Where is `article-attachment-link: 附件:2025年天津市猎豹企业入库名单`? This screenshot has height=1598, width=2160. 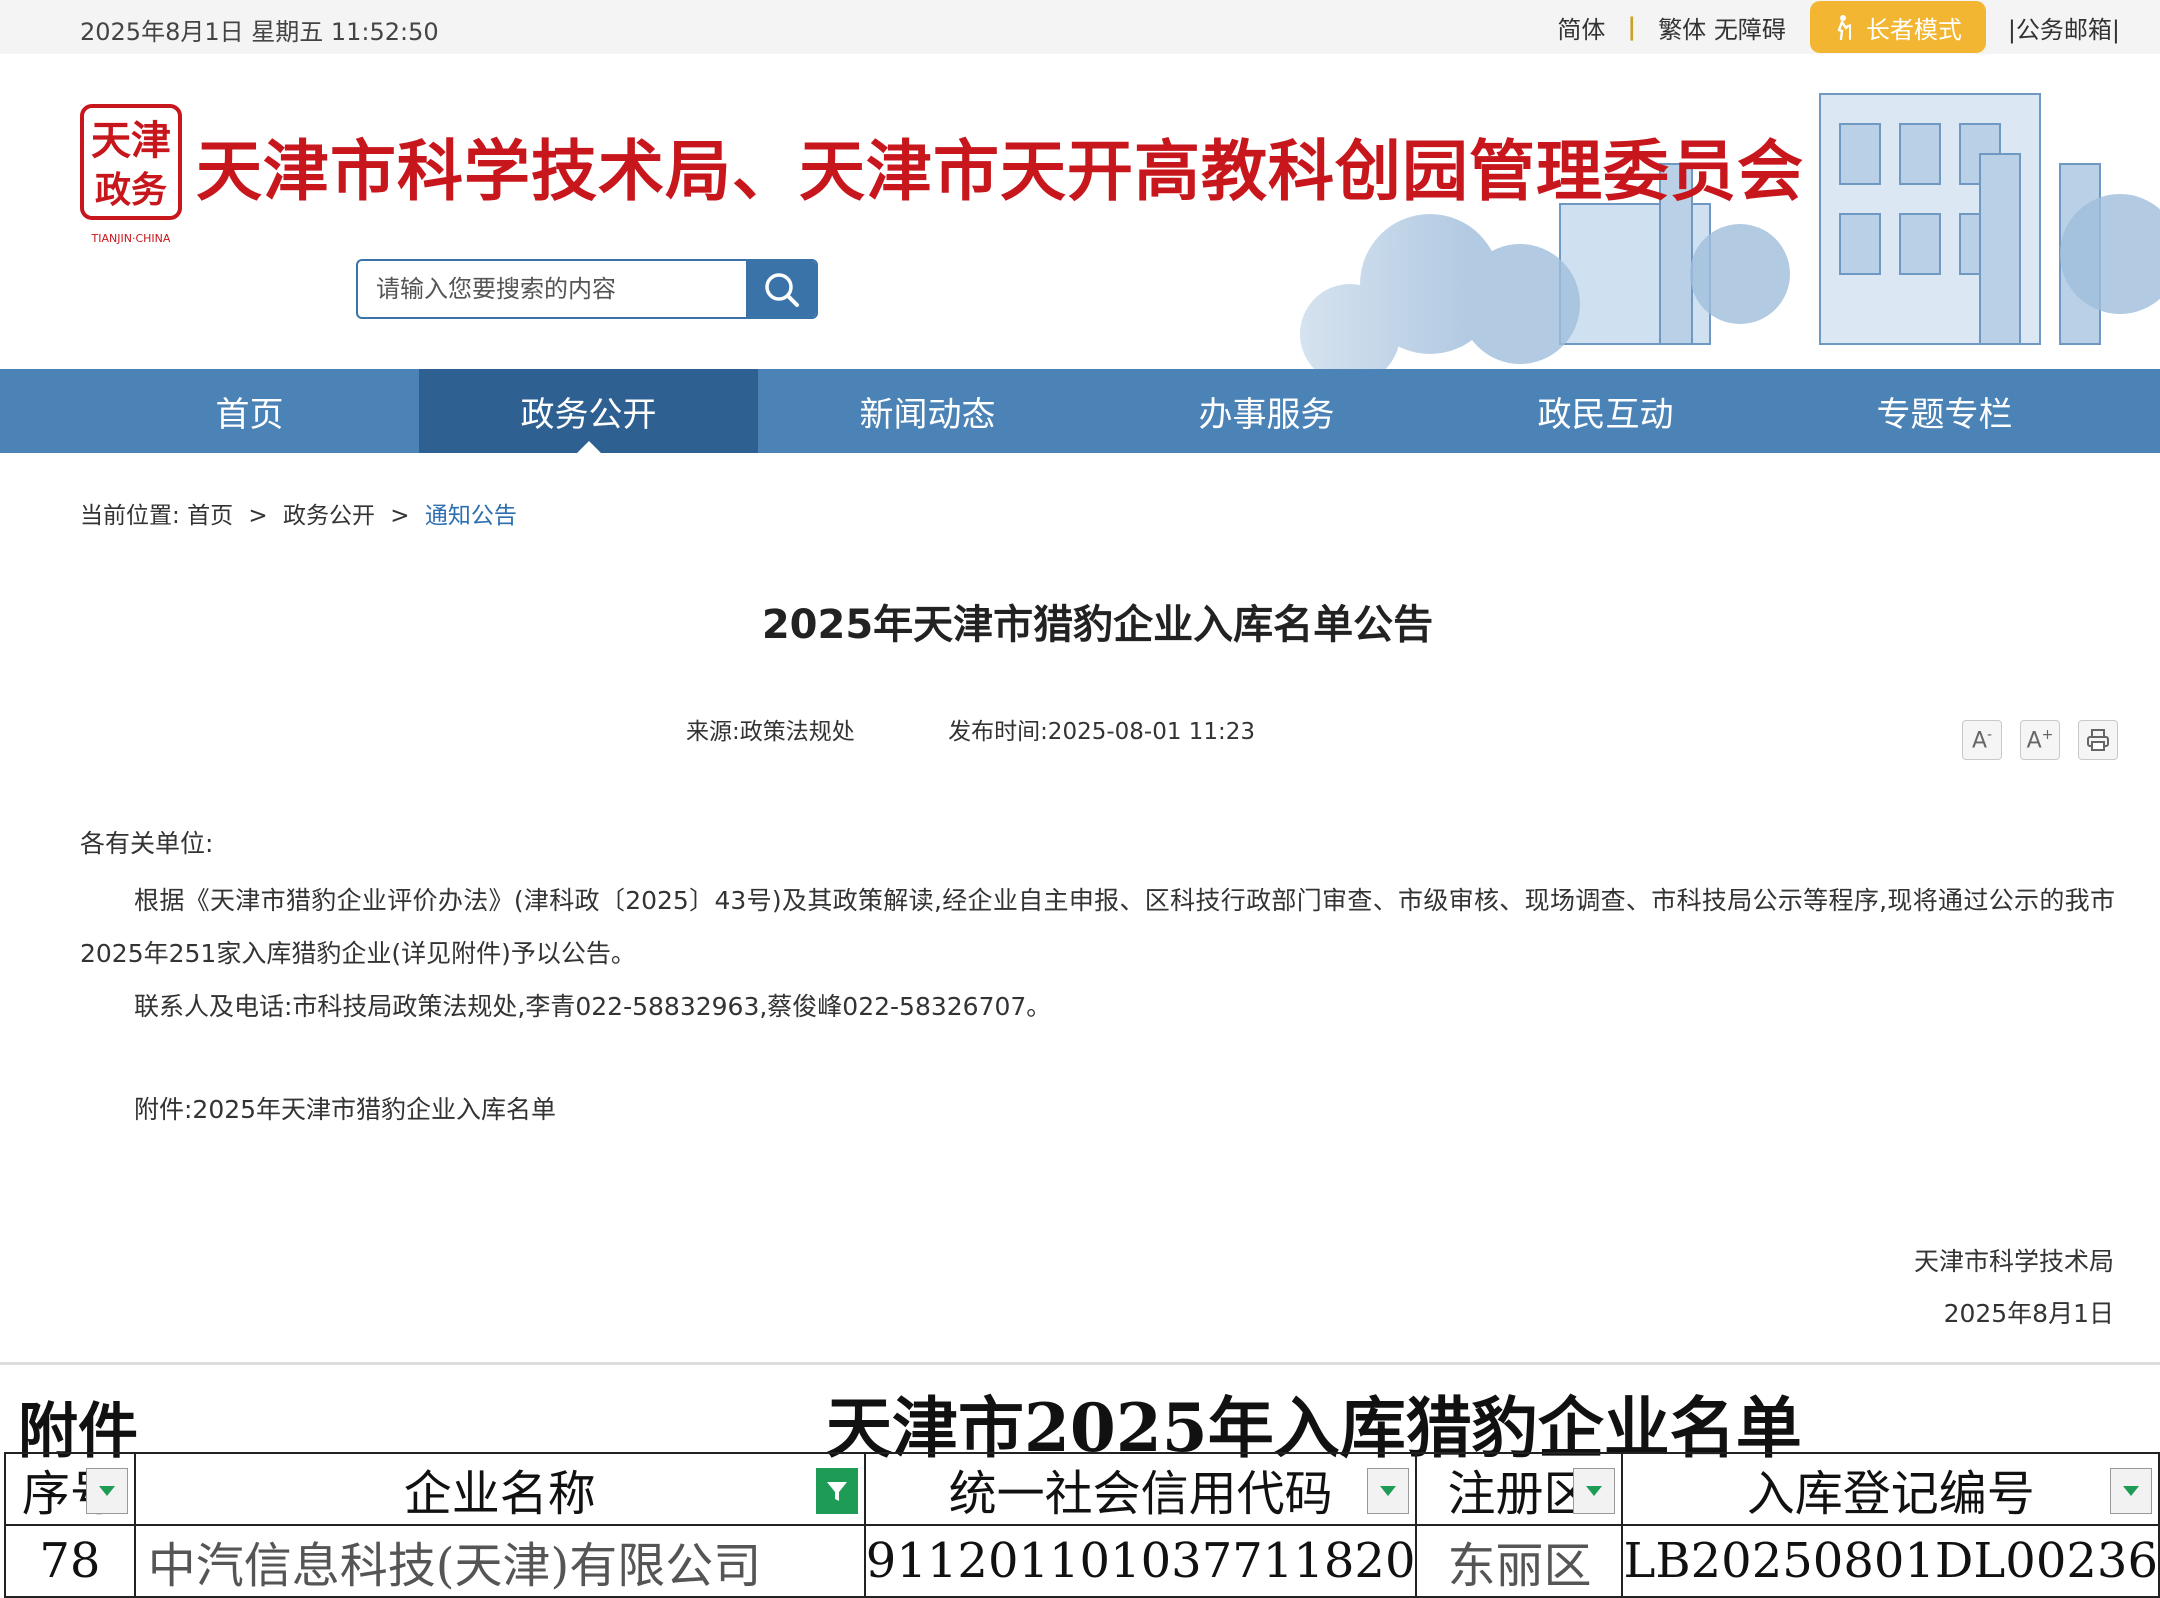 article-attachment-link: 附件:2025年天津市猎豹企业入库名单 is located at coordinates (345, 1109).